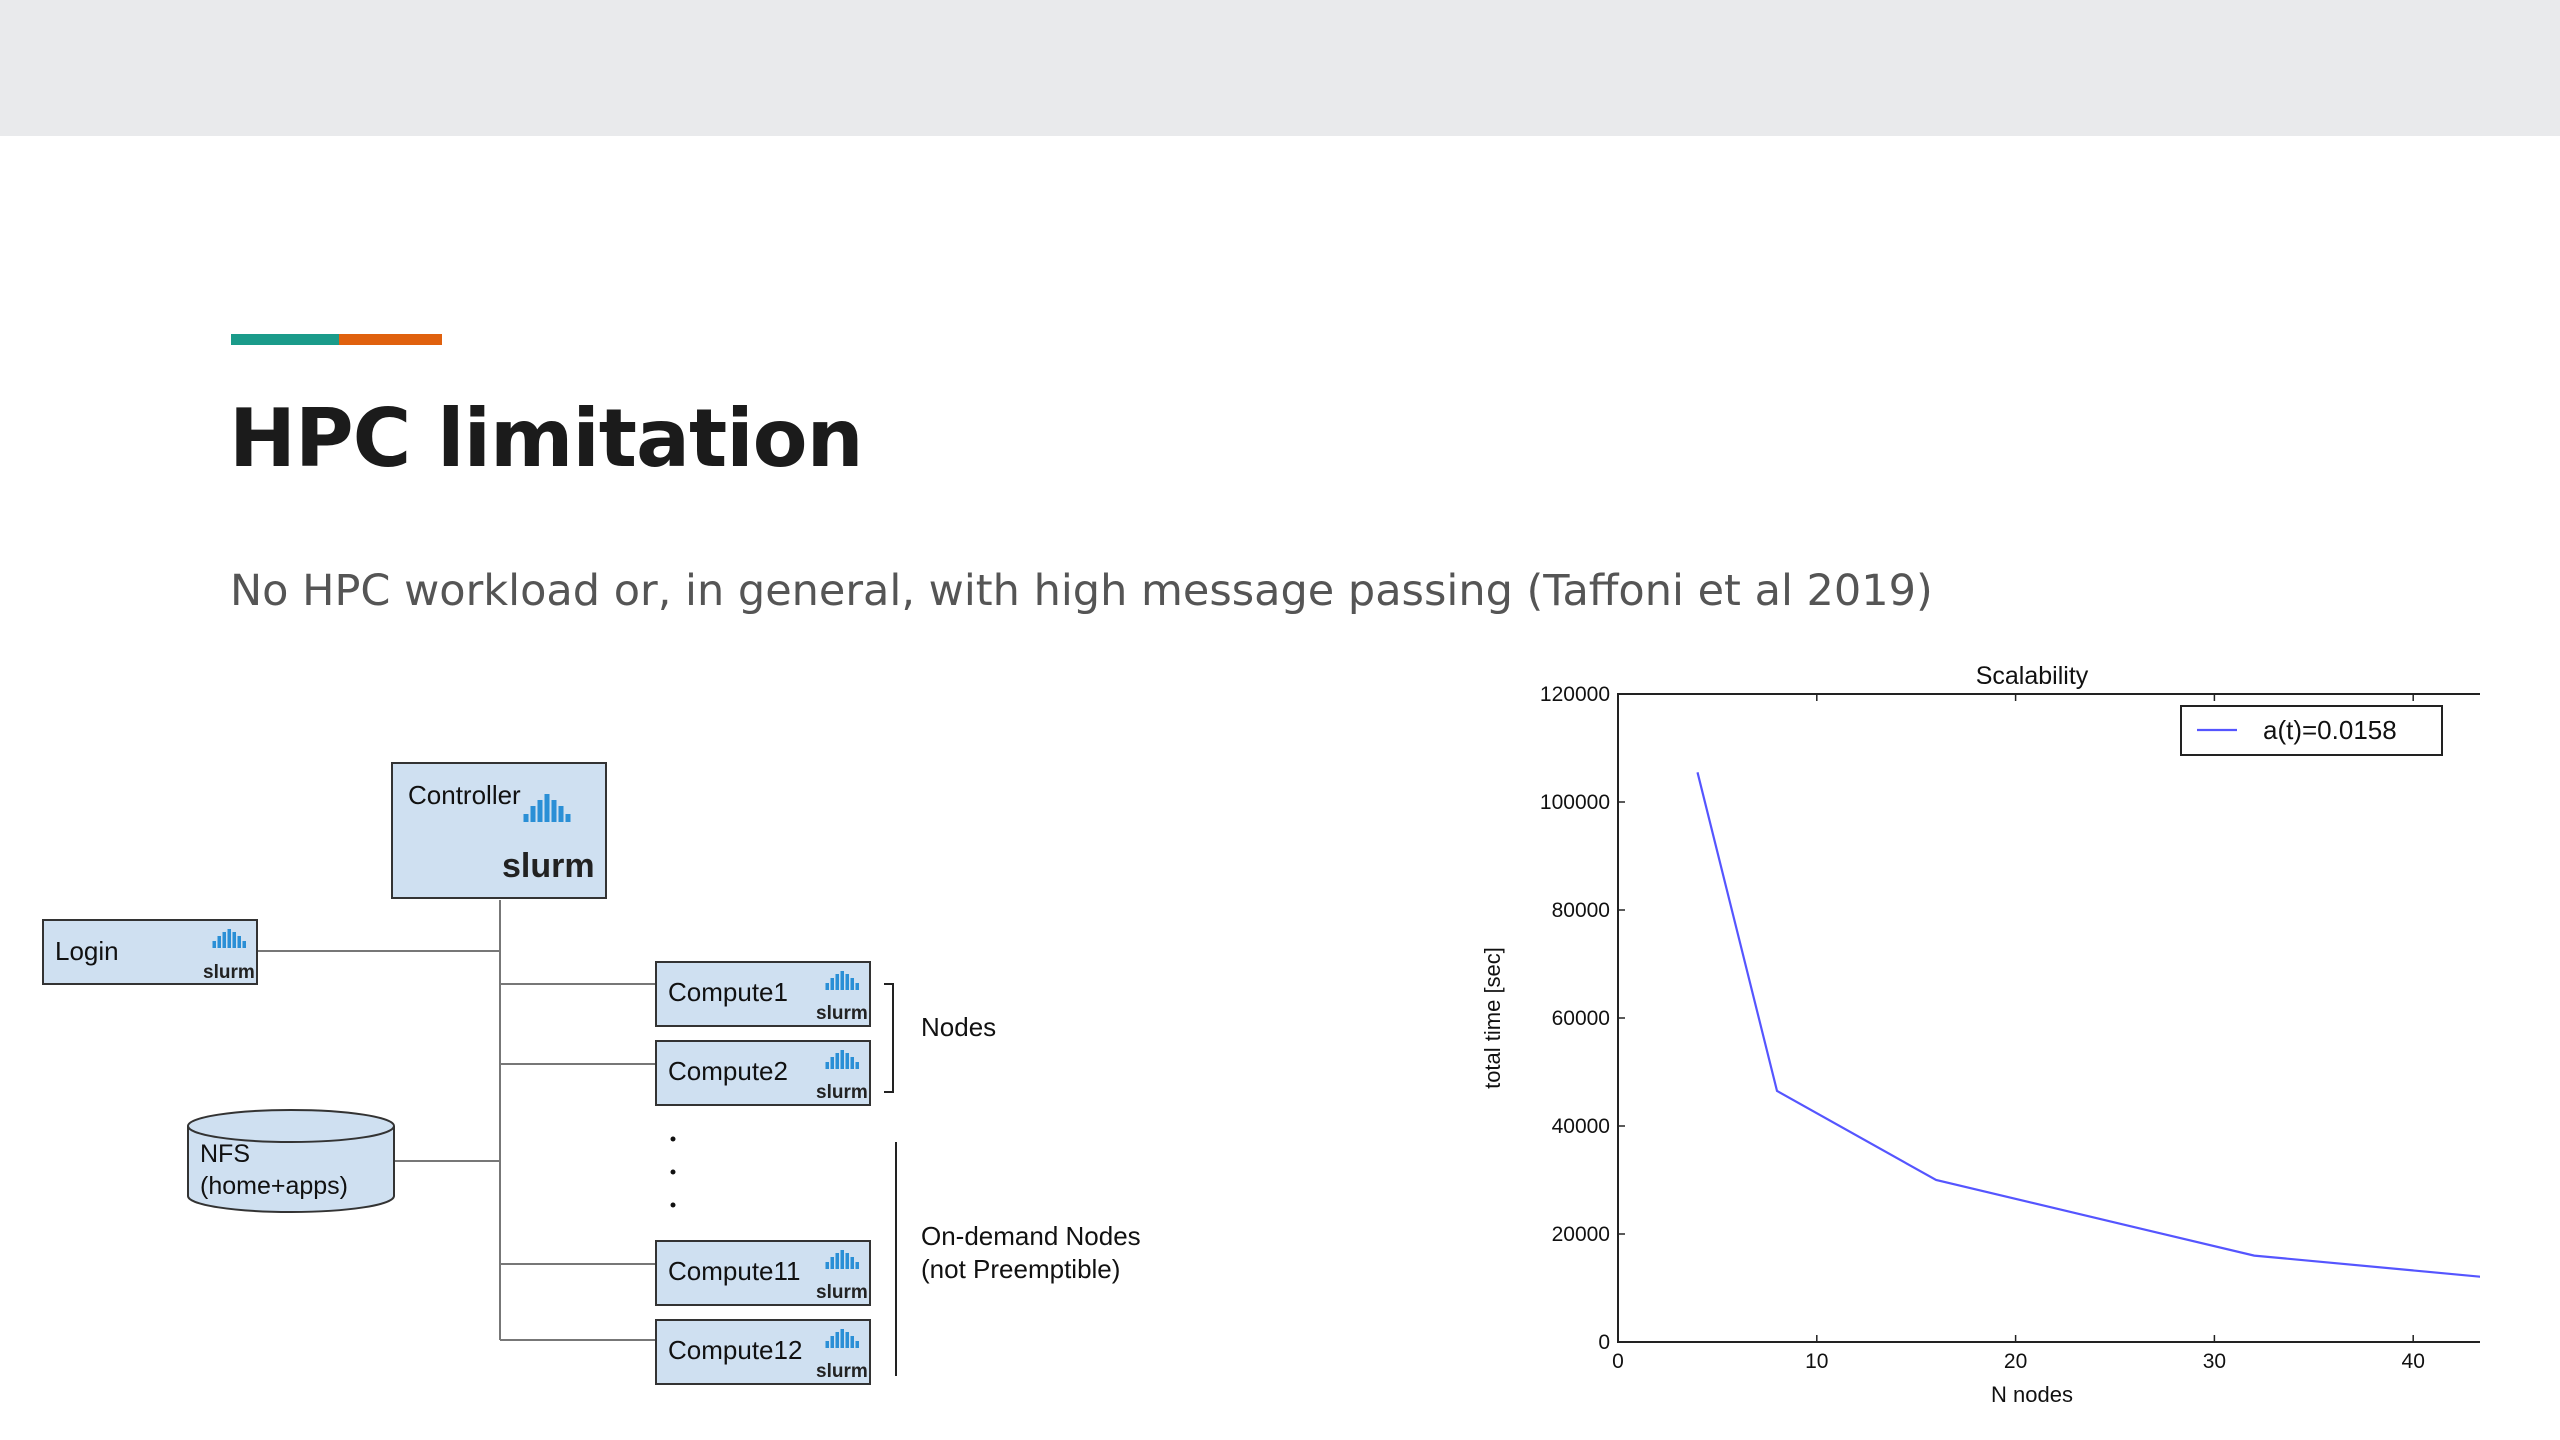  Describe the element at coordinates (1618, 1361) in the screenshot. I see `x-tick-label: 0` at that location.